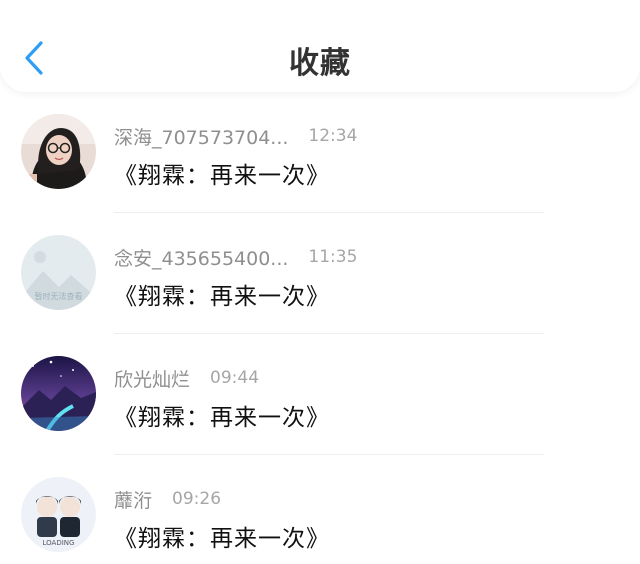 This screenshot has height=564, width=640. What do you see at coordinates (167, 499) in the screenshot?
I see `item-header: 蘼洐 09:26` at bounding box center [167, 499].